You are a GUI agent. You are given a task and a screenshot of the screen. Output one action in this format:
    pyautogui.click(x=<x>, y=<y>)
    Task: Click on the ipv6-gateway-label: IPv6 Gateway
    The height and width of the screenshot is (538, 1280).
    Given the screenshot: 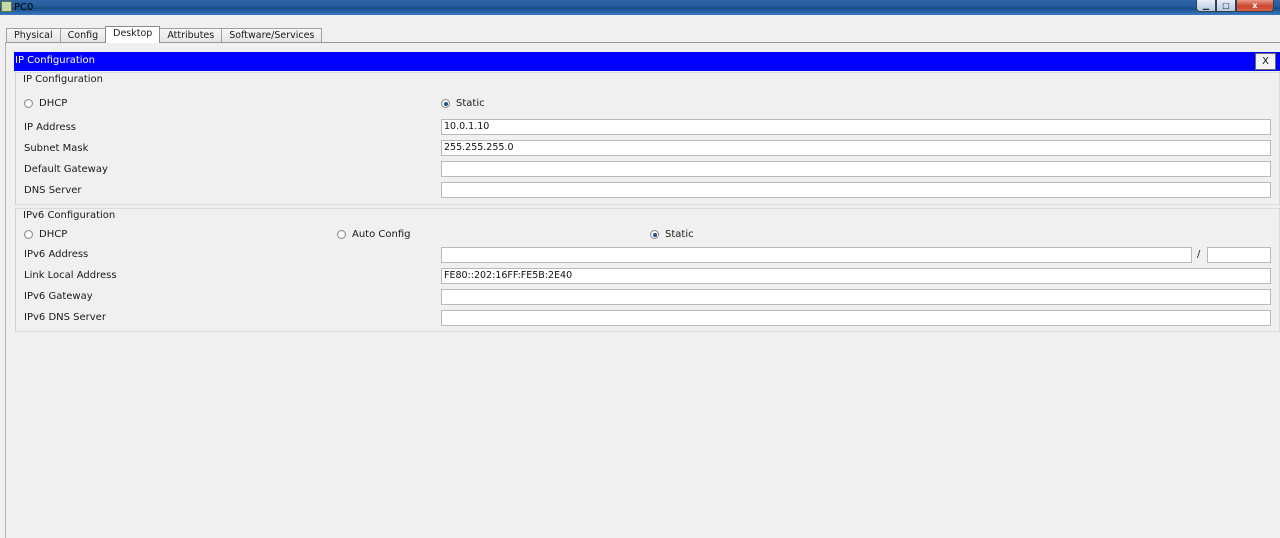 What is the action you would take?
    pyautogui.click(x=58, y=296)
    